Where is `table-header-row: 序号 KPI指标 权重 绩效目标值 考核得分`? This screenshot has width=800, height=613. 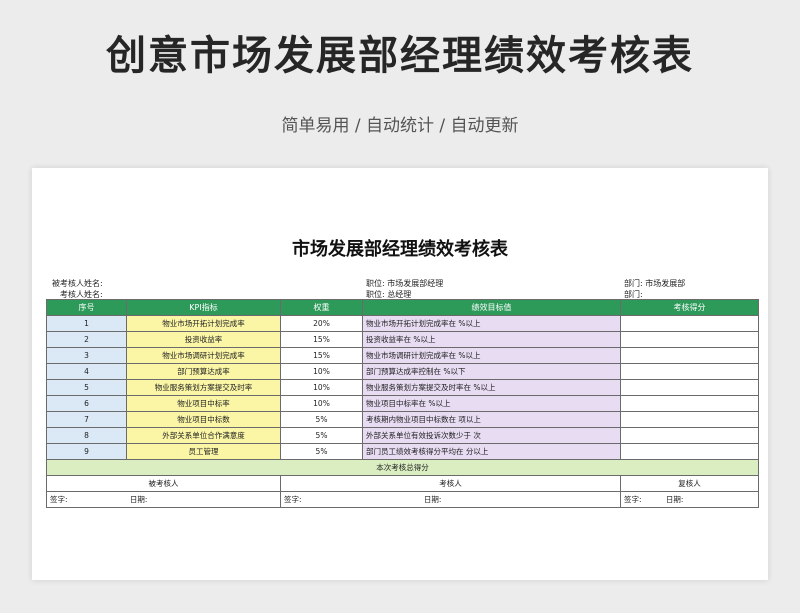 table-header-row: 序号 KPI指标 权重 绩效目标值 考核得分 is located at coordinates (402, 307).